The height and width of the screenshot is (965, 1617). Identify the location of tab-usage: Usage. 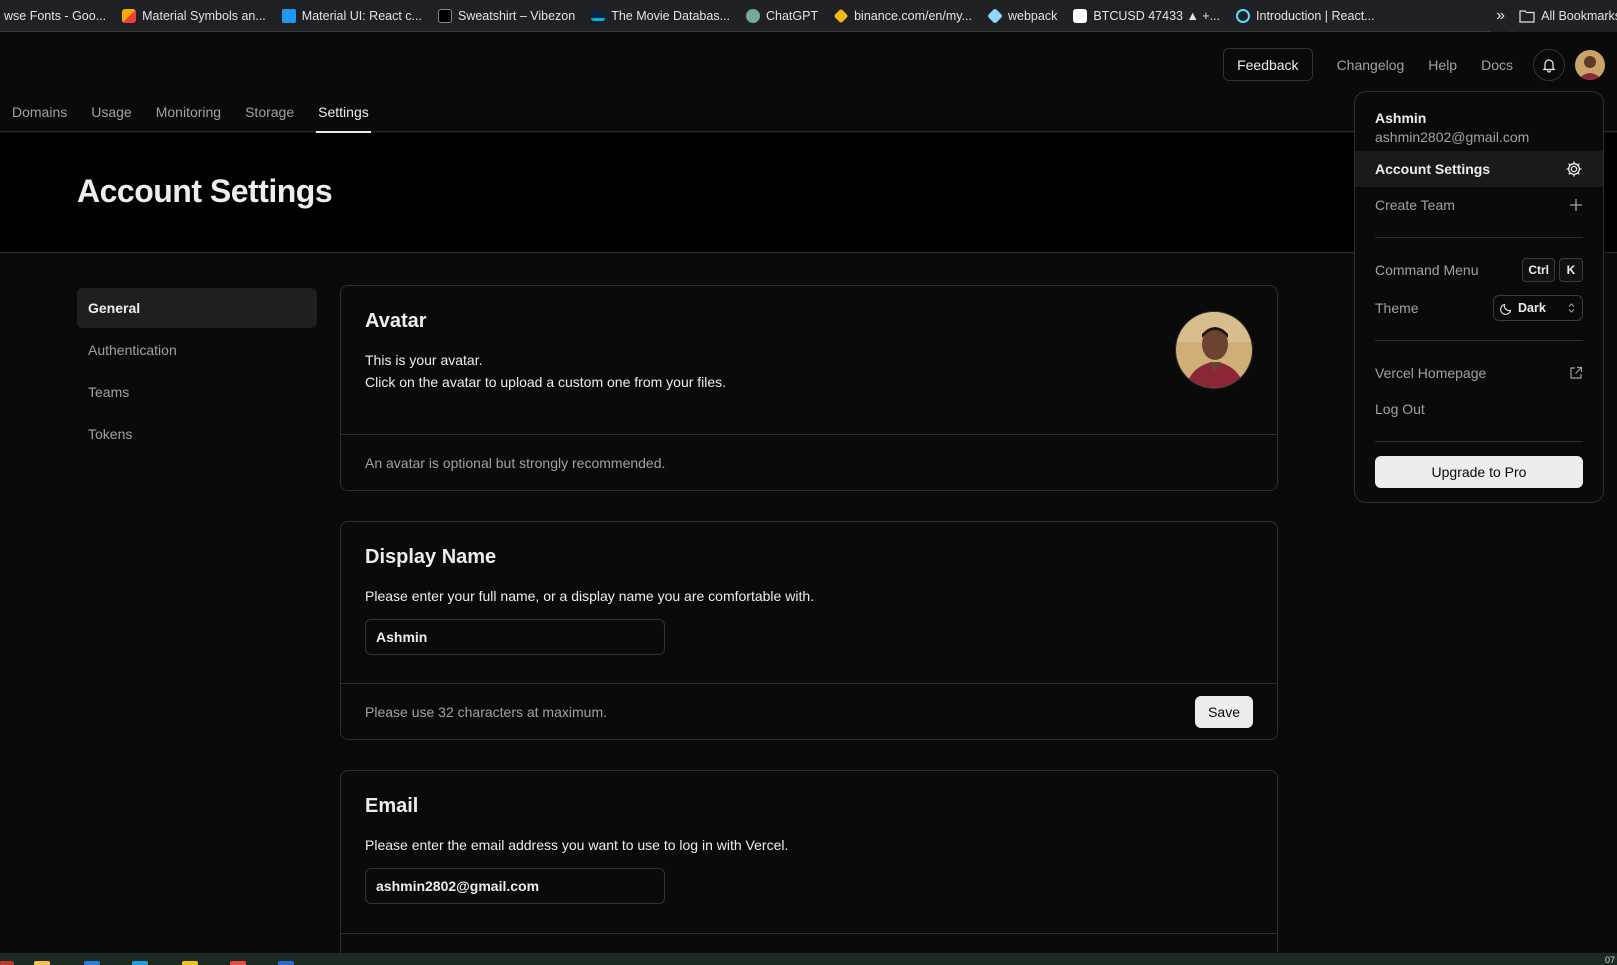
(111, 112).